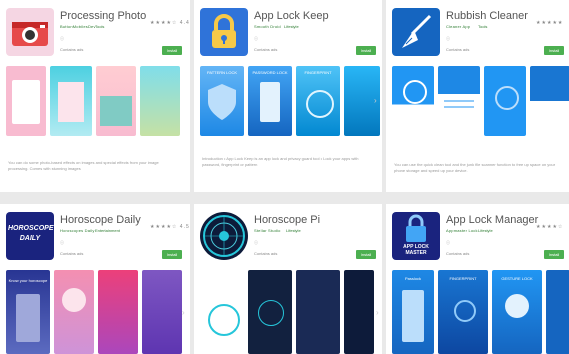 Image resolution: width=569 pixels, height=354 pixels. What do you see at coordinates (291, 16) in the screenshot?
I see `app-title: App Lock Keep` at bounding box center [291, 16].